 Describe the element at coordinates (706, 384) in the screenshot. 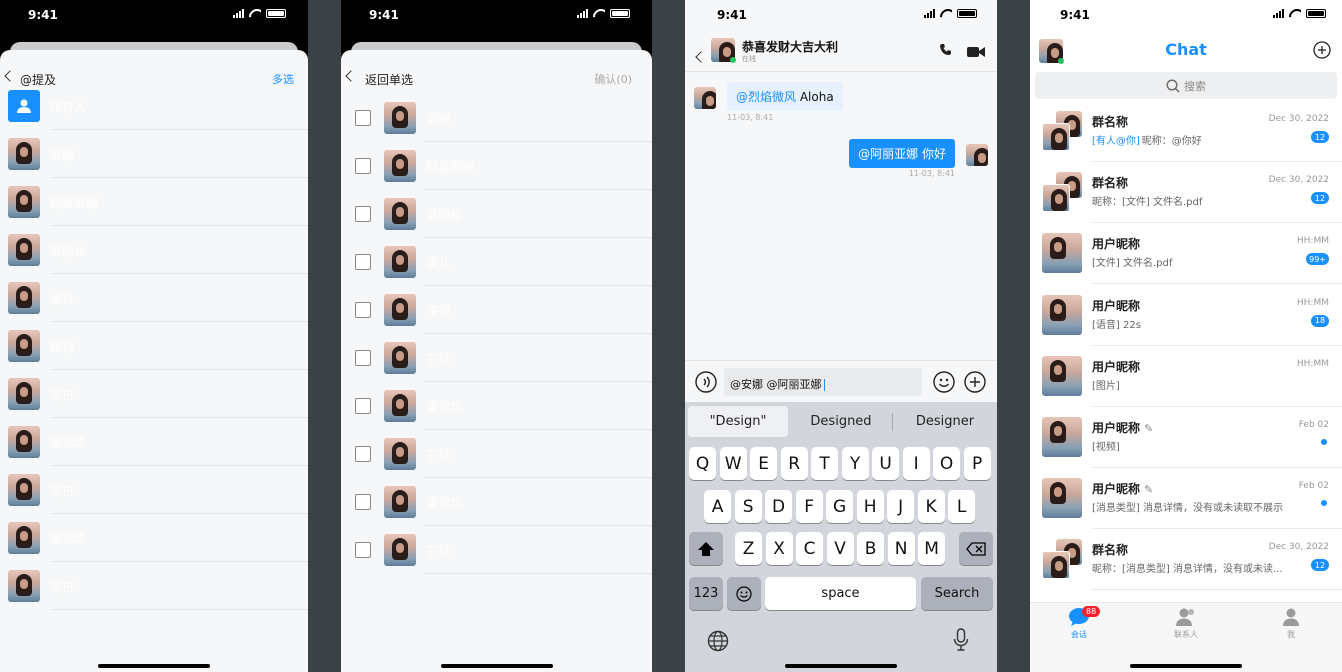

I see `voice-icon` at that location.